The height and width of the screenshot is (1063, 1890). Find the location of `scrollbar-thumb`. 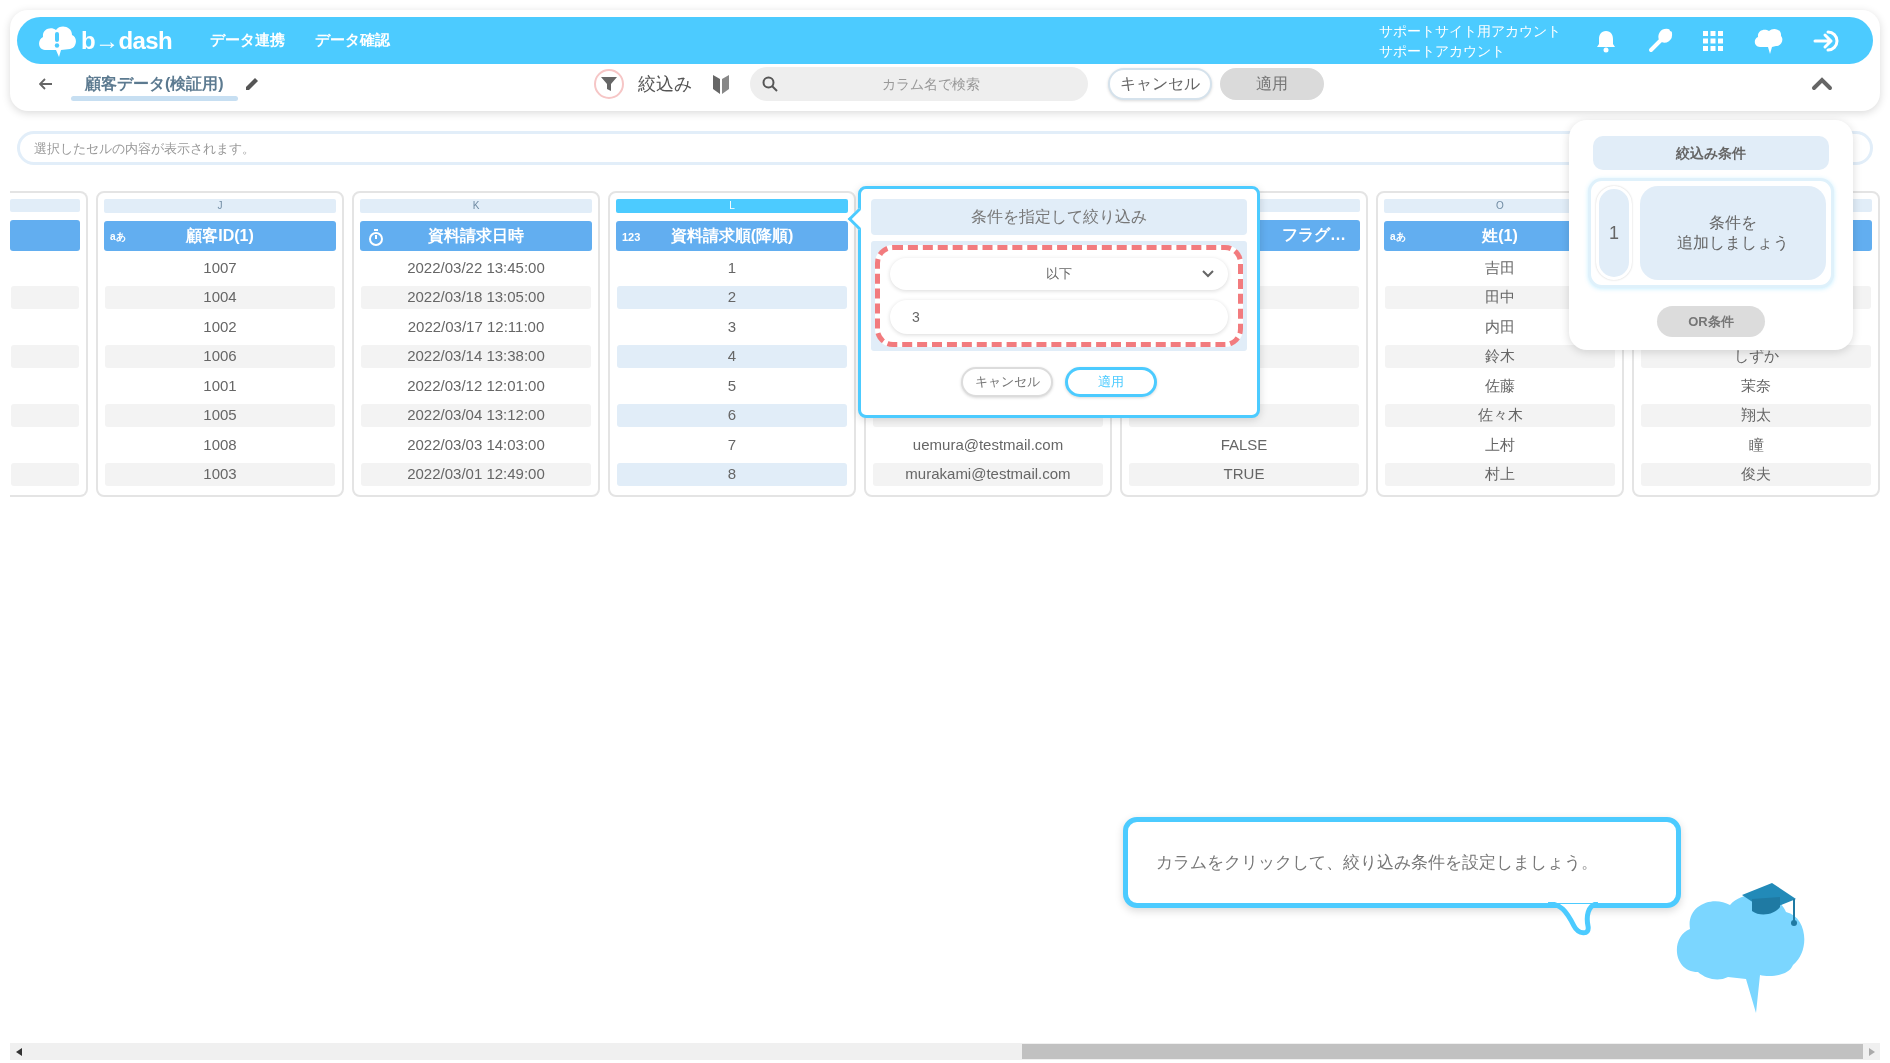

scrollbar-thumb is located at coordinates (1442, 1051).